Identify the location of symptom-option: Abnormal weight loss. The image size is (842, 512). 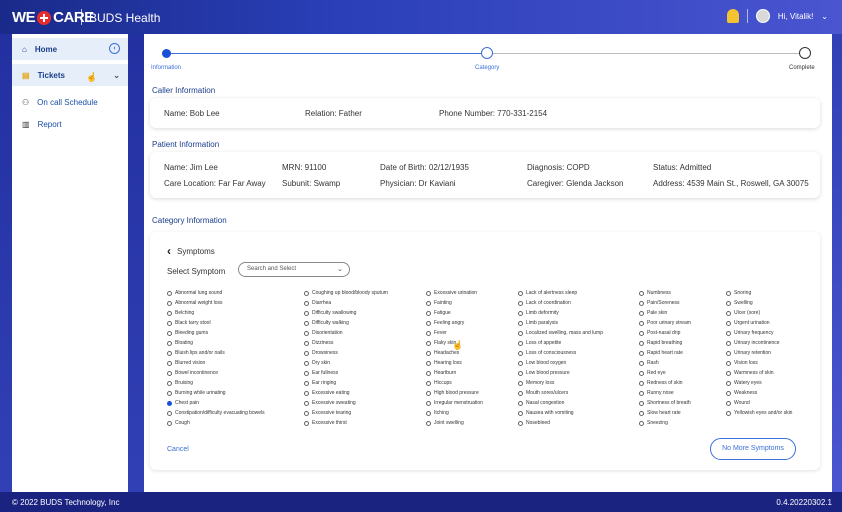
(216, 303).